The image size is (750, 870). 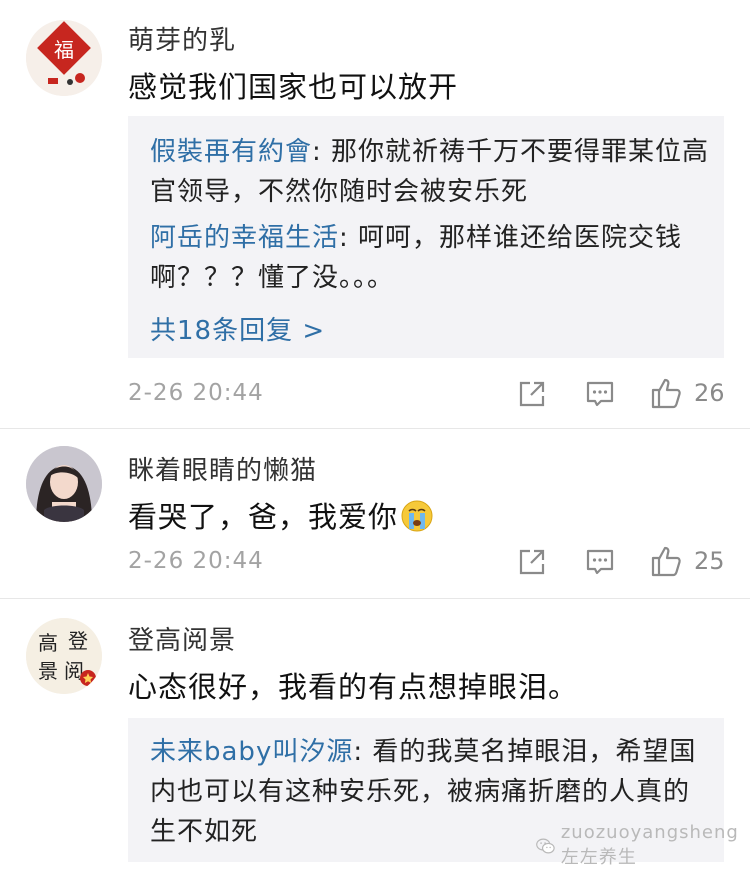 I want to click on avatar, so click(x=64, y=484).